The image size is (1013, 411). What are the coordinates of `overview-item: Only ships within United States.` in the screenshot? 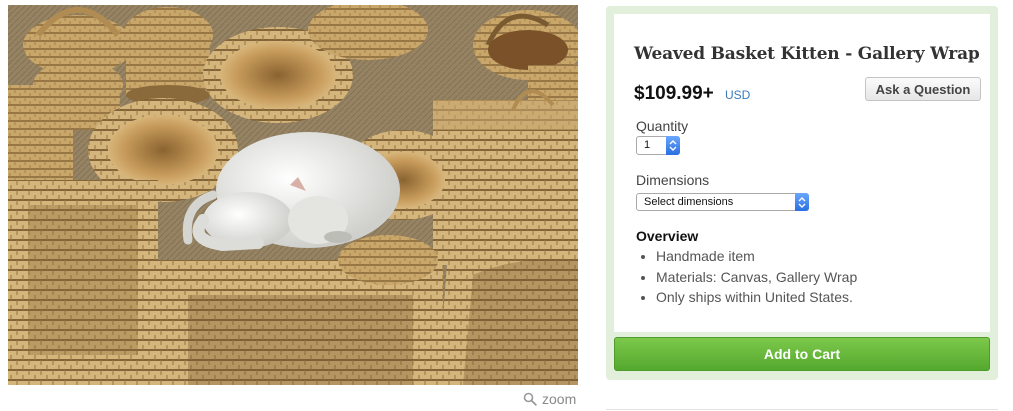 It's located at (756, 297).